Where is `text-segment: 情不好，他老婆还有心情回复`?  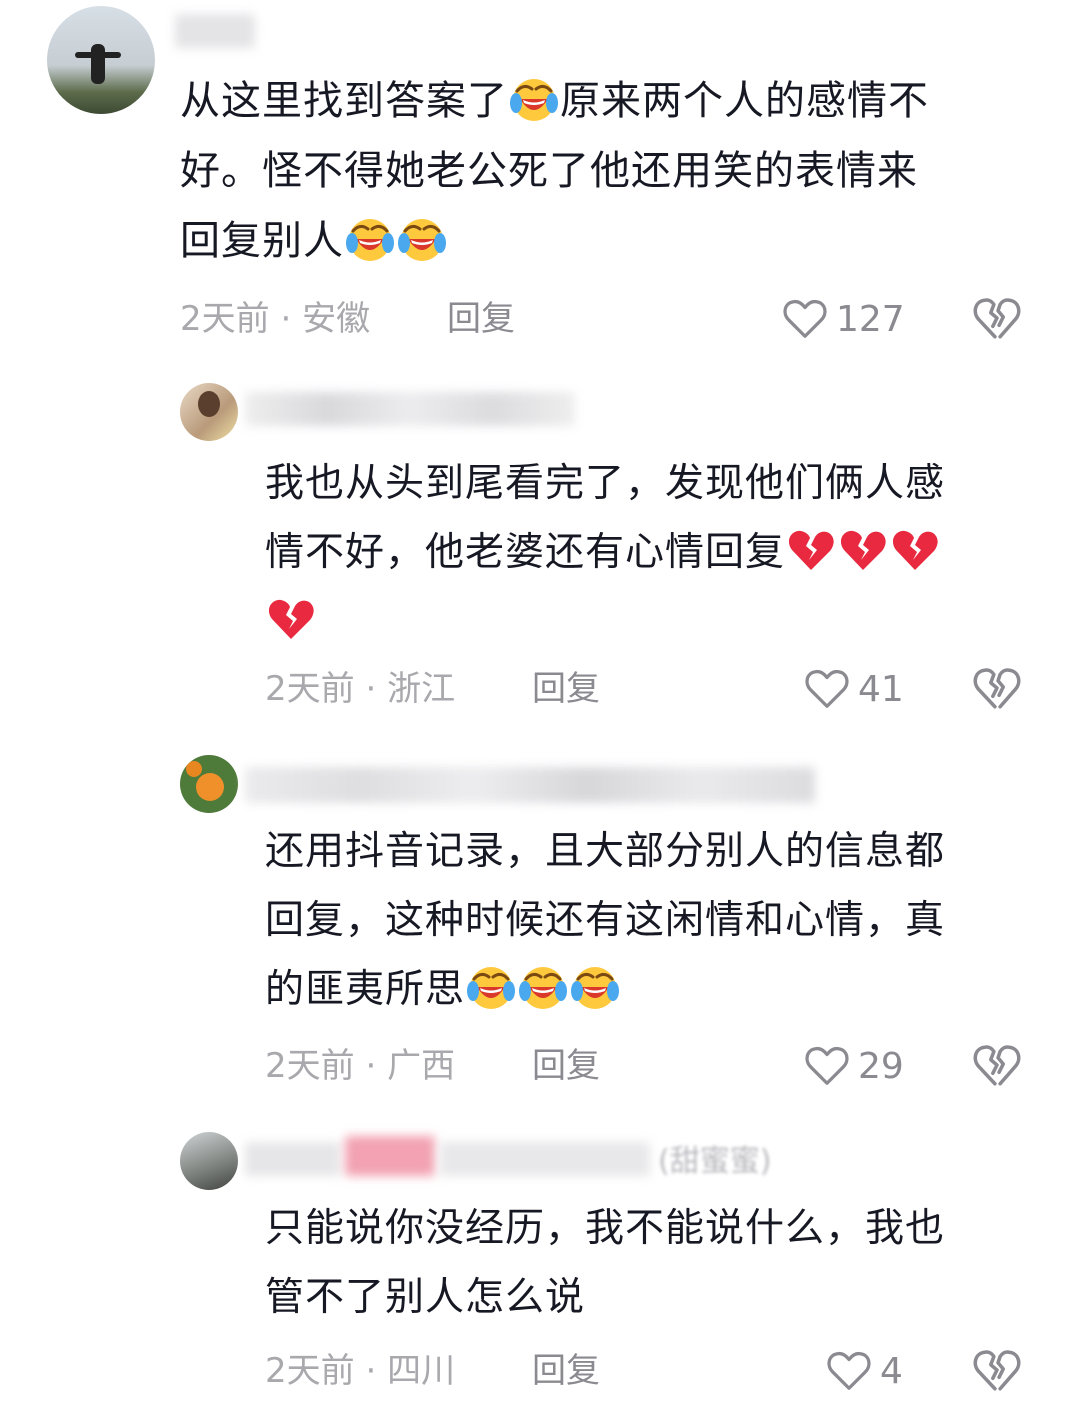 text-segment: 情不好，他老婆还有心情回复 is located at coordinates (525, 552).